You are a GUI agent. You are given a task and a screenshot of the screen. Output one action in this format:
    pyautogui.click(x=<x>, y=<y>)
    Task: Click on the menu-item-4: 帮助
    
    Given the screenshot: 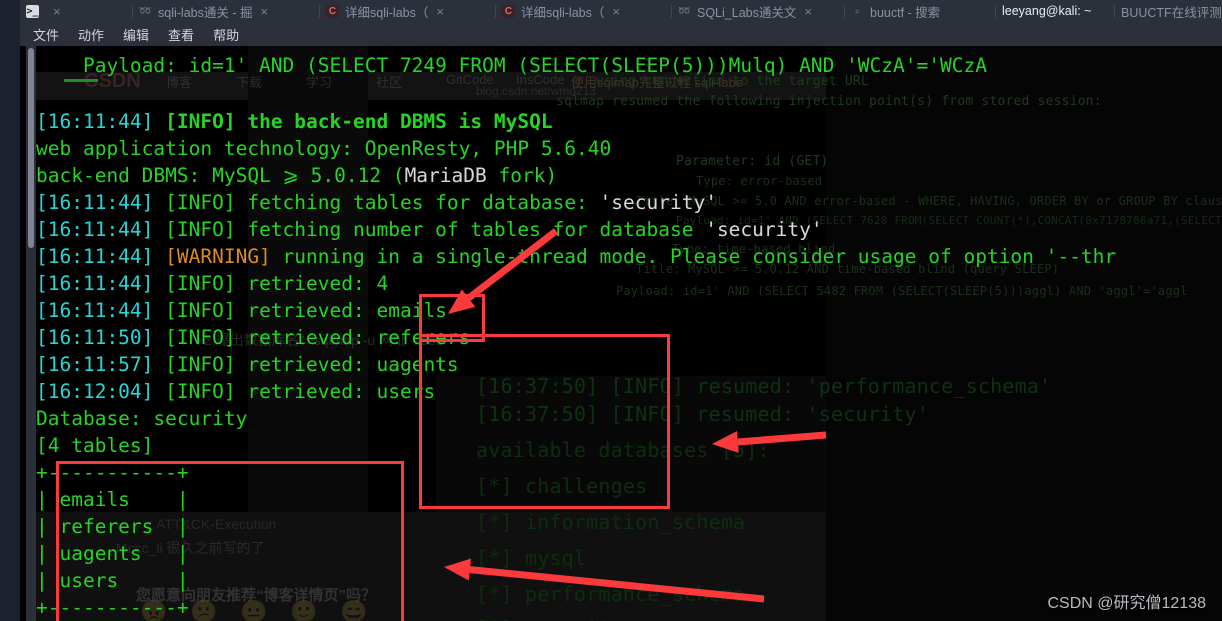 What is the action you would take?
    pyautogui.click(x=226, y=34)
    